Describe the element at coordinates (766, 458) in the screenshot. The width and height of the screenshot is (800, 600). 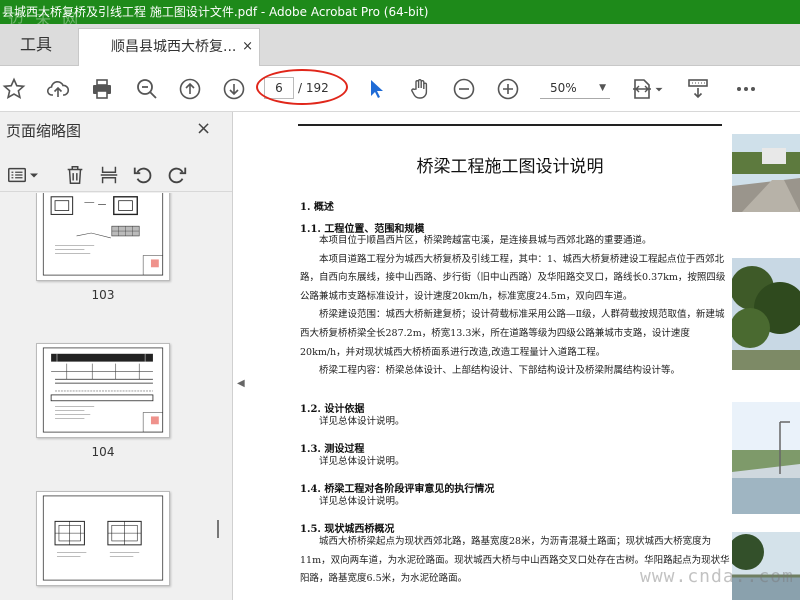
I see `bridge-photo` at that location.